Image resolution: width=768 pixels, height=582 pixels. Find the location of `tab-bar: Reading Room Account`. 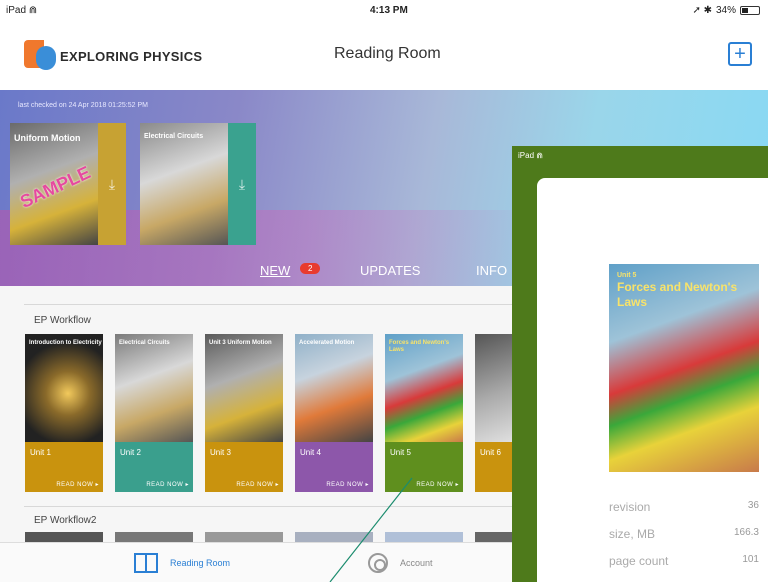

tab-bar: Reading Room Account is located at coordinates (256, 562).